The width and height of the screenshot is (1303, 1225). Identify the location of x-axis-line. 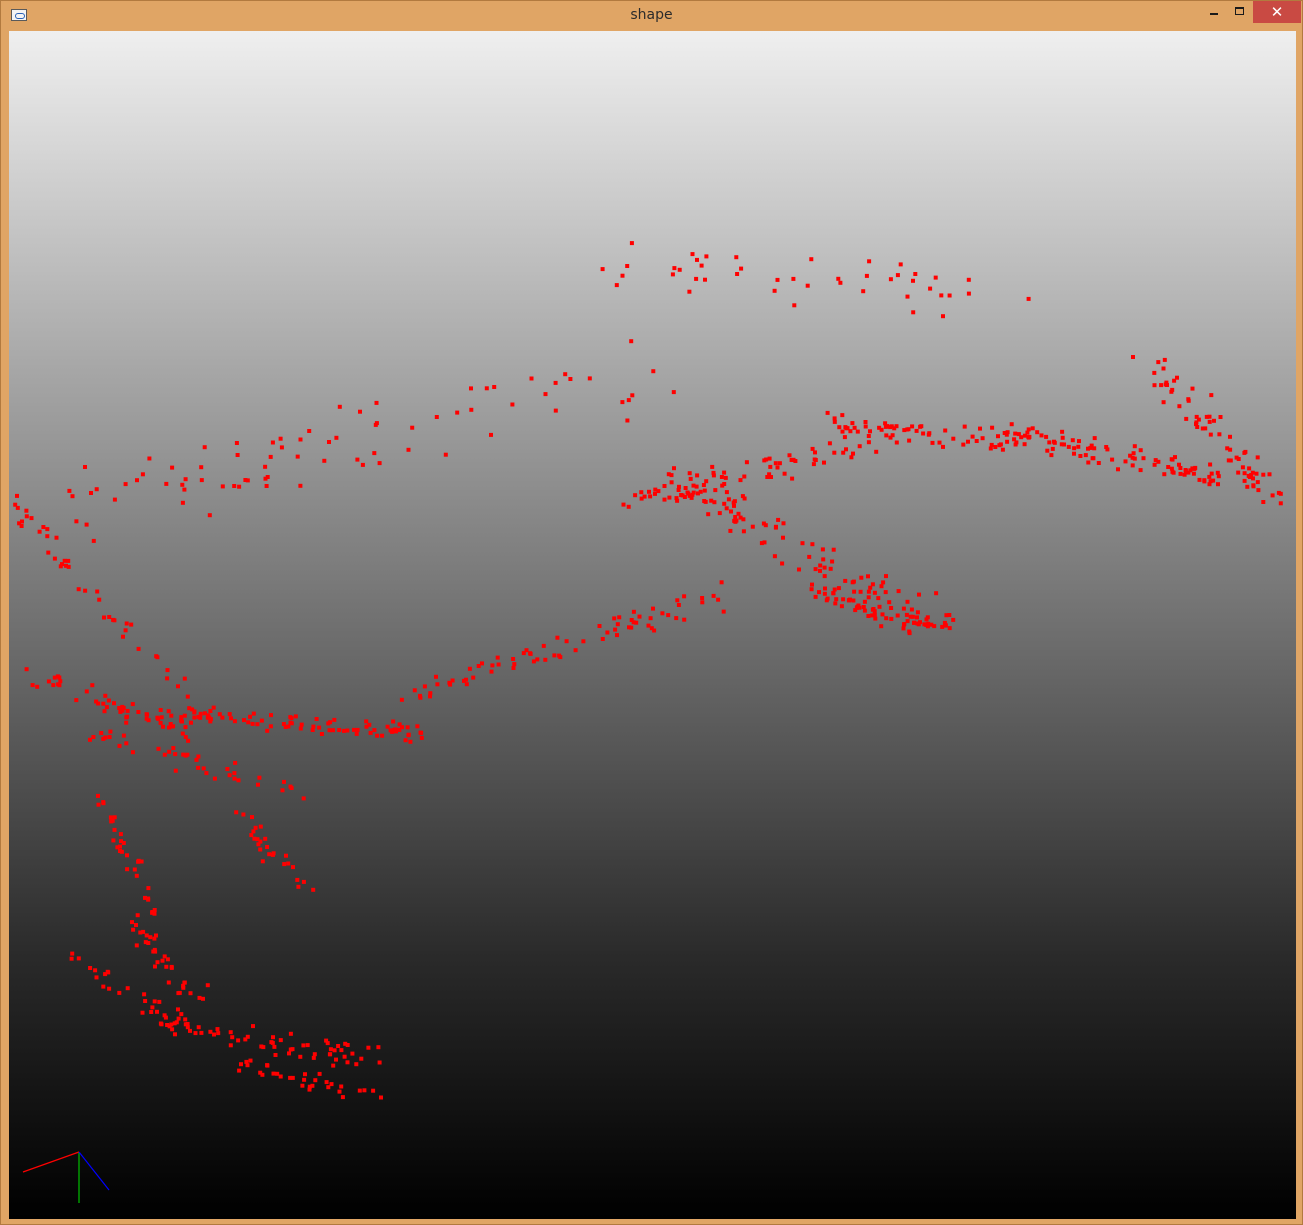
(51, 1162).